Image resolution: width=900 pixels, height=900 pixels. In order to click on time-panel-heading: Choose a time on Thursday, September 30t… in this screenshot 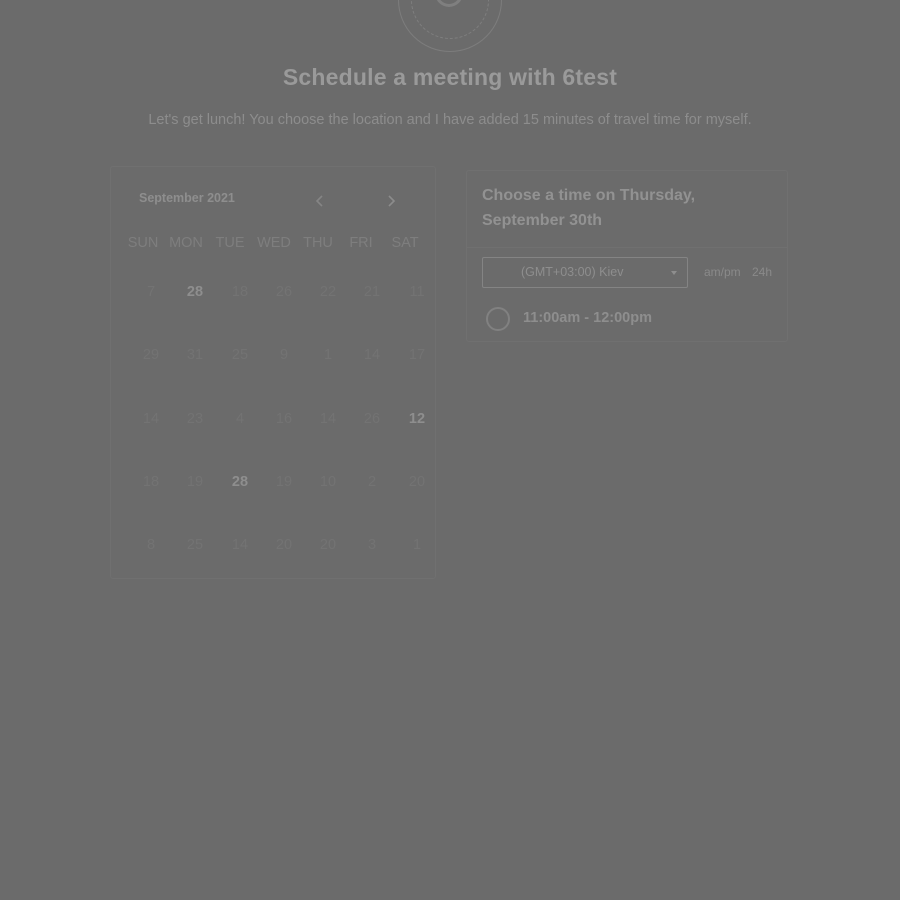, I will do `click(589, 208)`.